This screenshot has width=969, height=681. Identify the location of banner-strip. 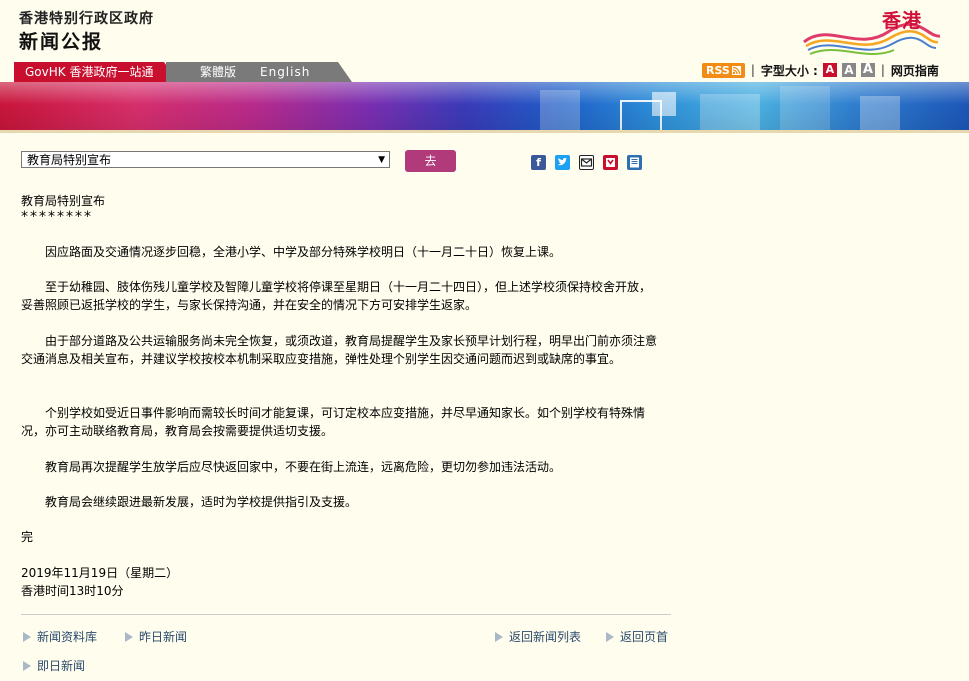
(484, 131).